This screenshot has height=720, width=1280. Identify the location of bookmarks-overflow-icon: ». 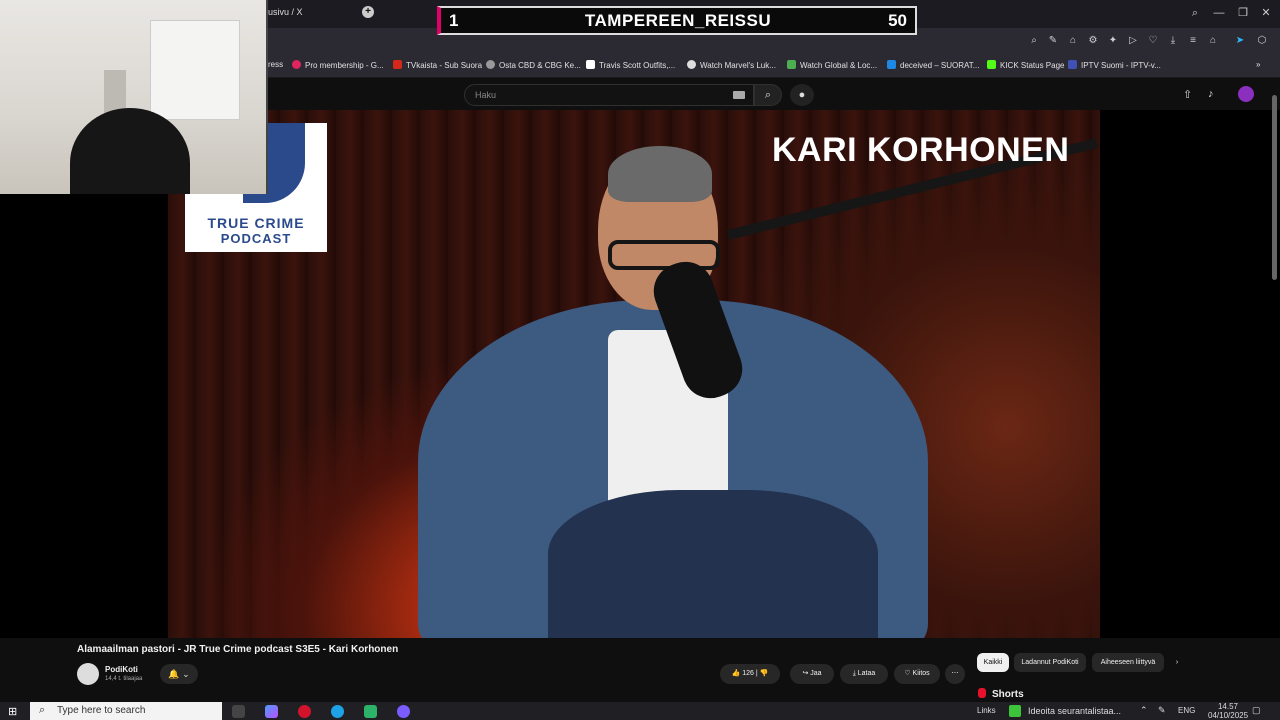
(1258, 64).